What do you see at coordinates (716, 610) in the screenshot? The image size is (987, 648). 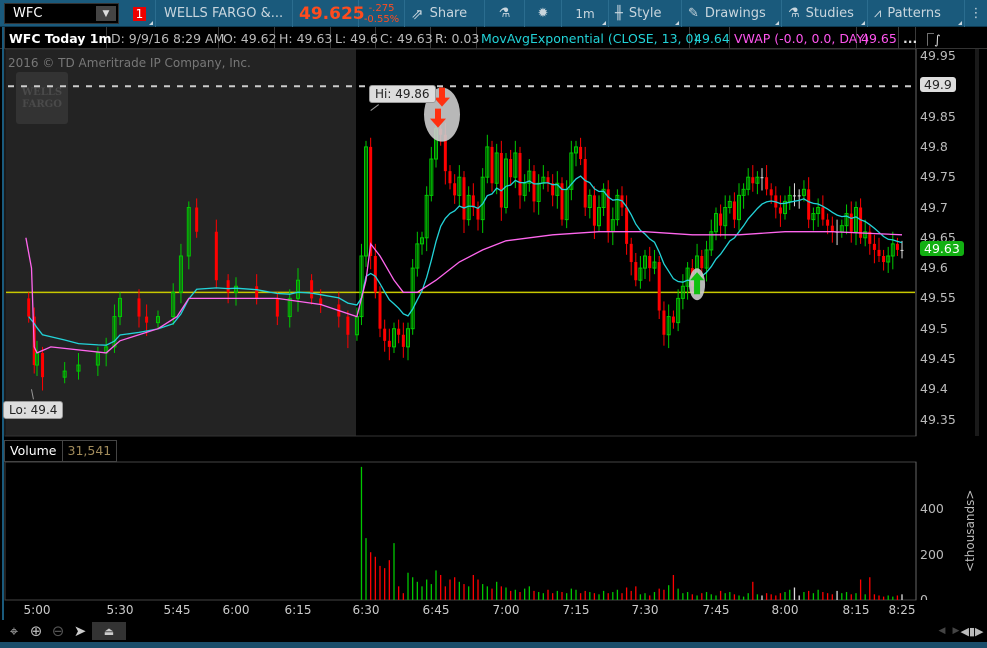 I see `time-tick: 7:45` at bounding box center [716, 610].